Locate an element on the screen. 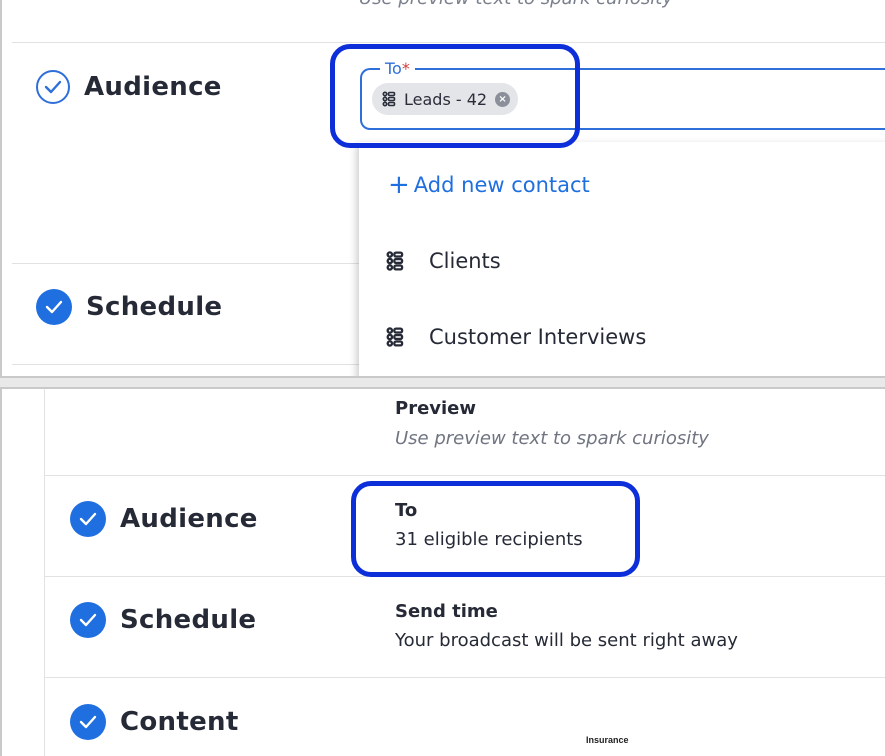  step-content: Content is located at coordinates (154, 722).